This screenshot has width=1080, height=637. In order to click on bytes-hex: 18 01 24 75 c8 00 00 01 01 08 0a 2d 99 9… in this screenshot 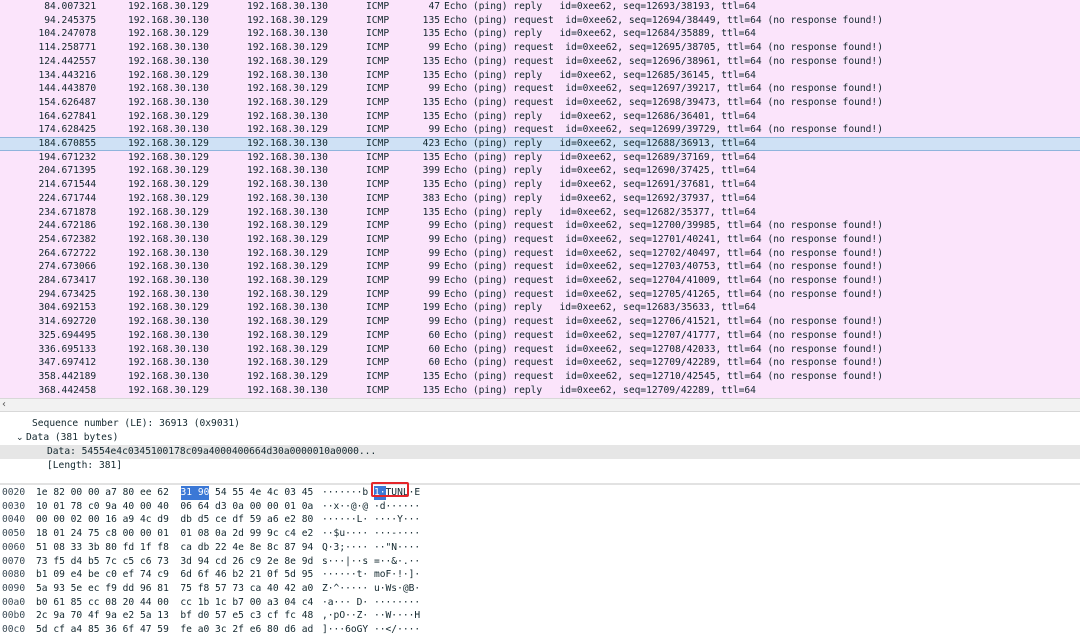, I will do `click(174, 534)`.